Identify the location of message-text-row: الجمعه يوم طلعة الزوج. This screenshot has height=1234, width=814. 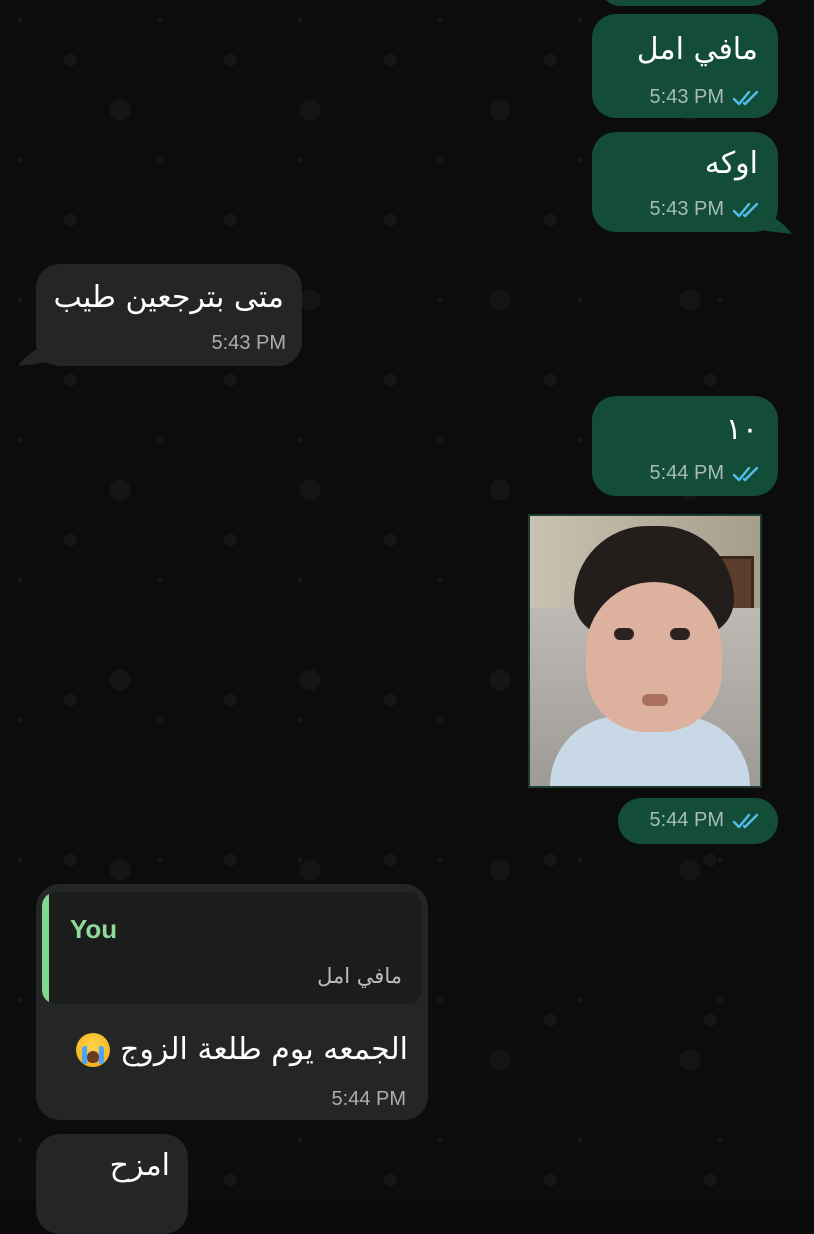
(241, 1049).